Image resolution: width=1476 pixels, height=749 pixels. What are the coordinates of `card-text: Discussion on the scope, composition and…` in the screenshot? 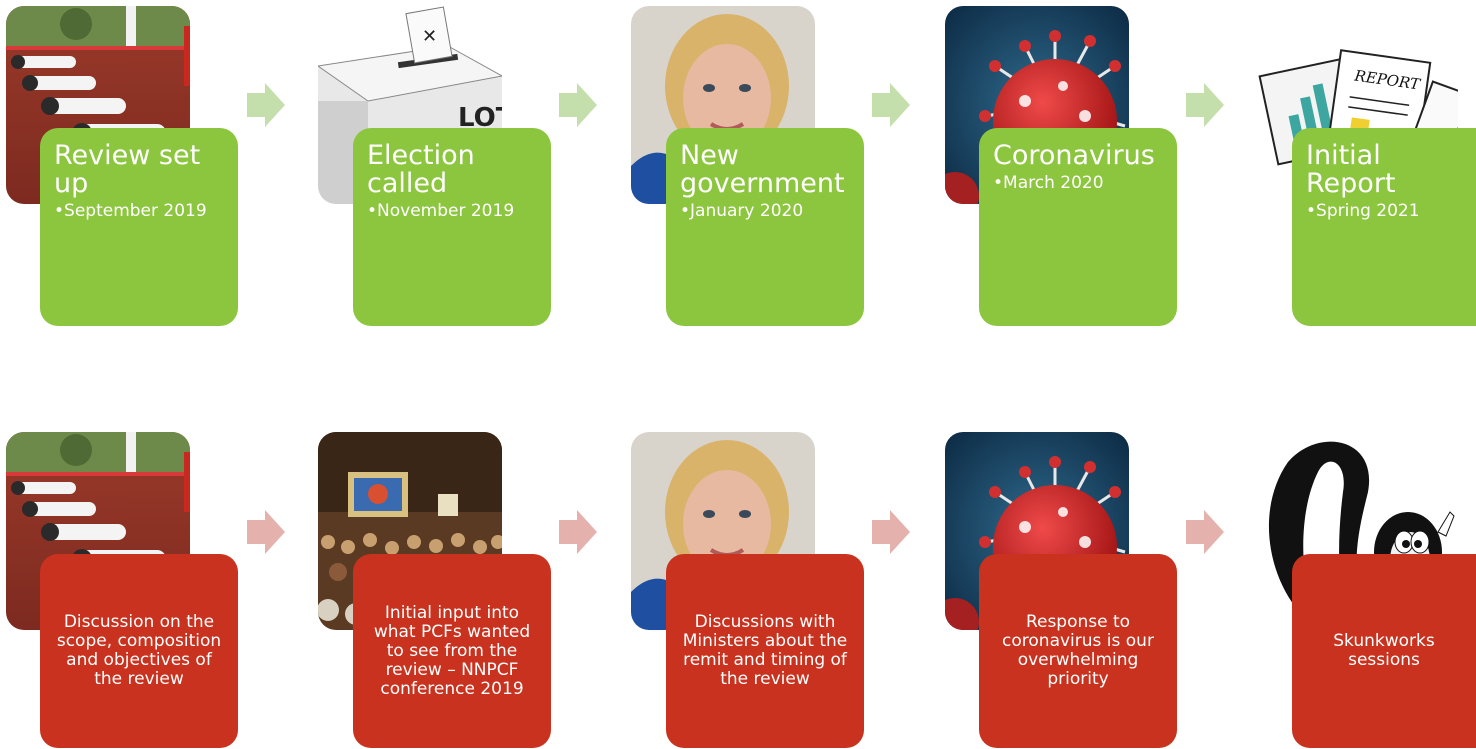 It's located at (139, 650).